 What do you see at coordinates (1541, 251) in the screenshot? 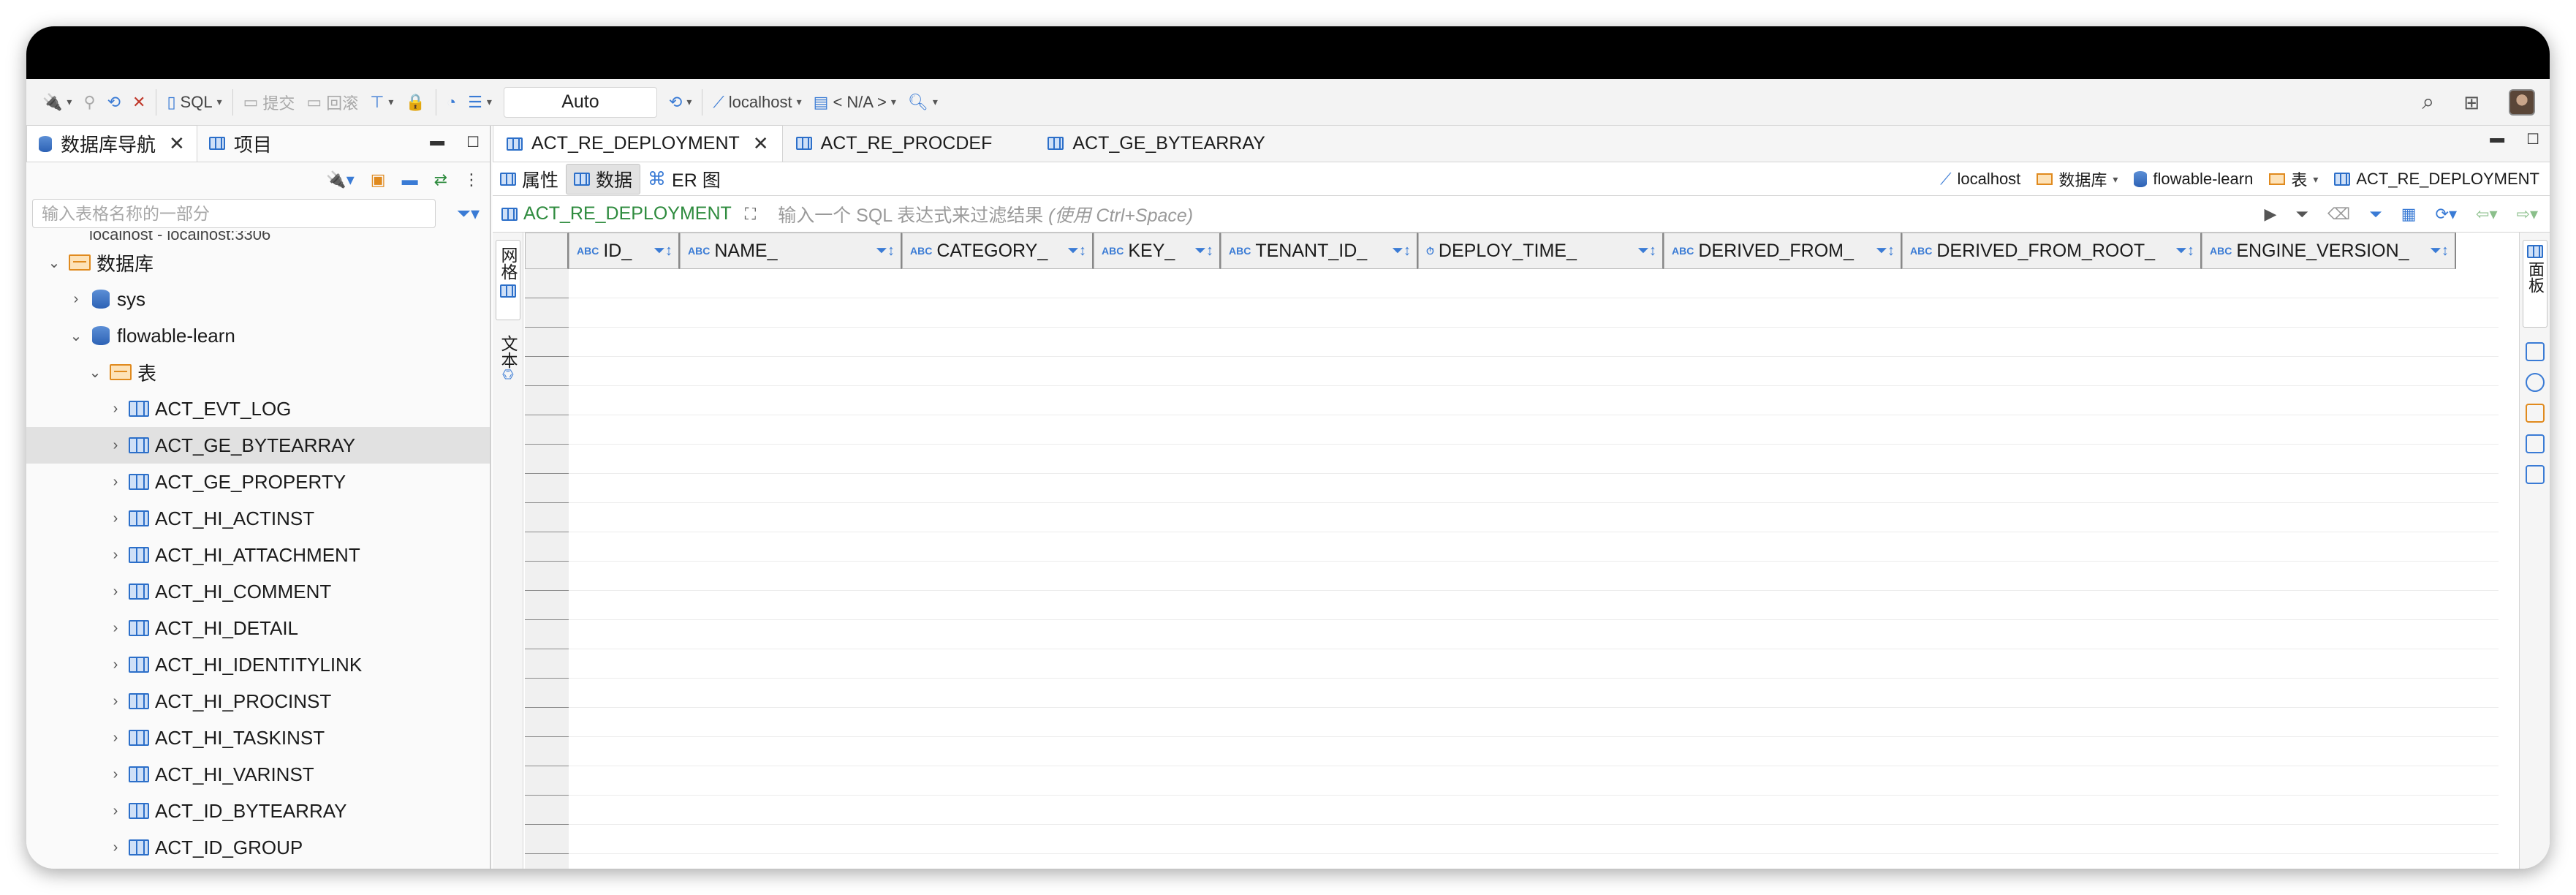
I see `column-header: ⏱ DEPLOY_TIME_ ⏷↕` at bounding box center [1541, 251].